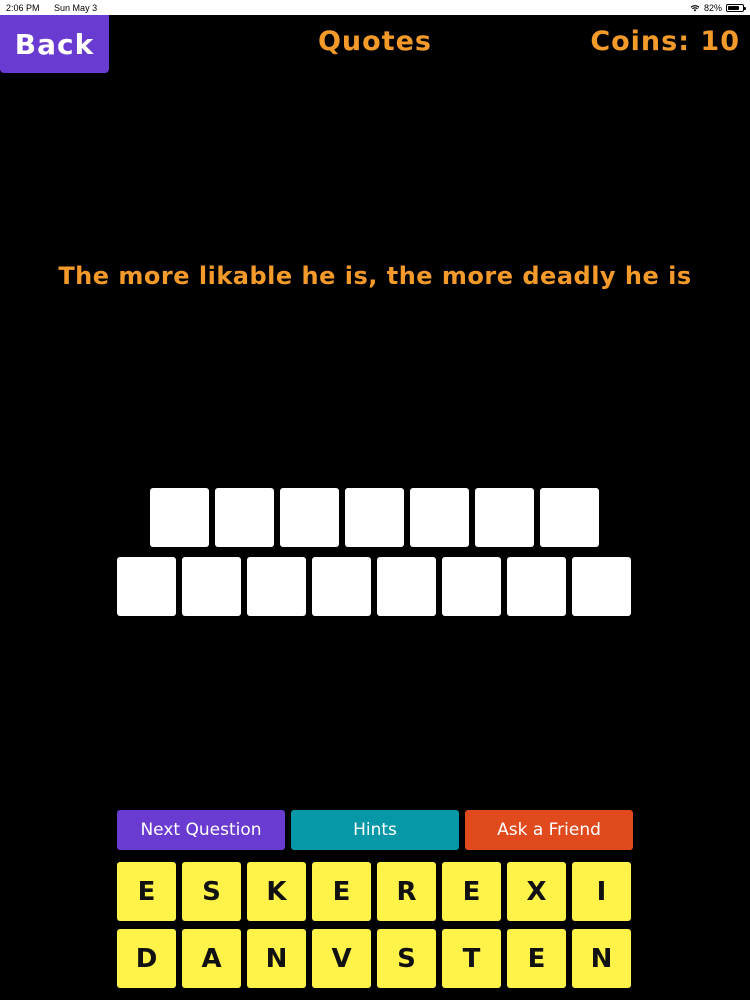 Image resolution: width=750 pixels, height=1000 pixels. Describe the element at coordinates (375, 830) in the screenshot. I see `hints-button: Hints` at that location.